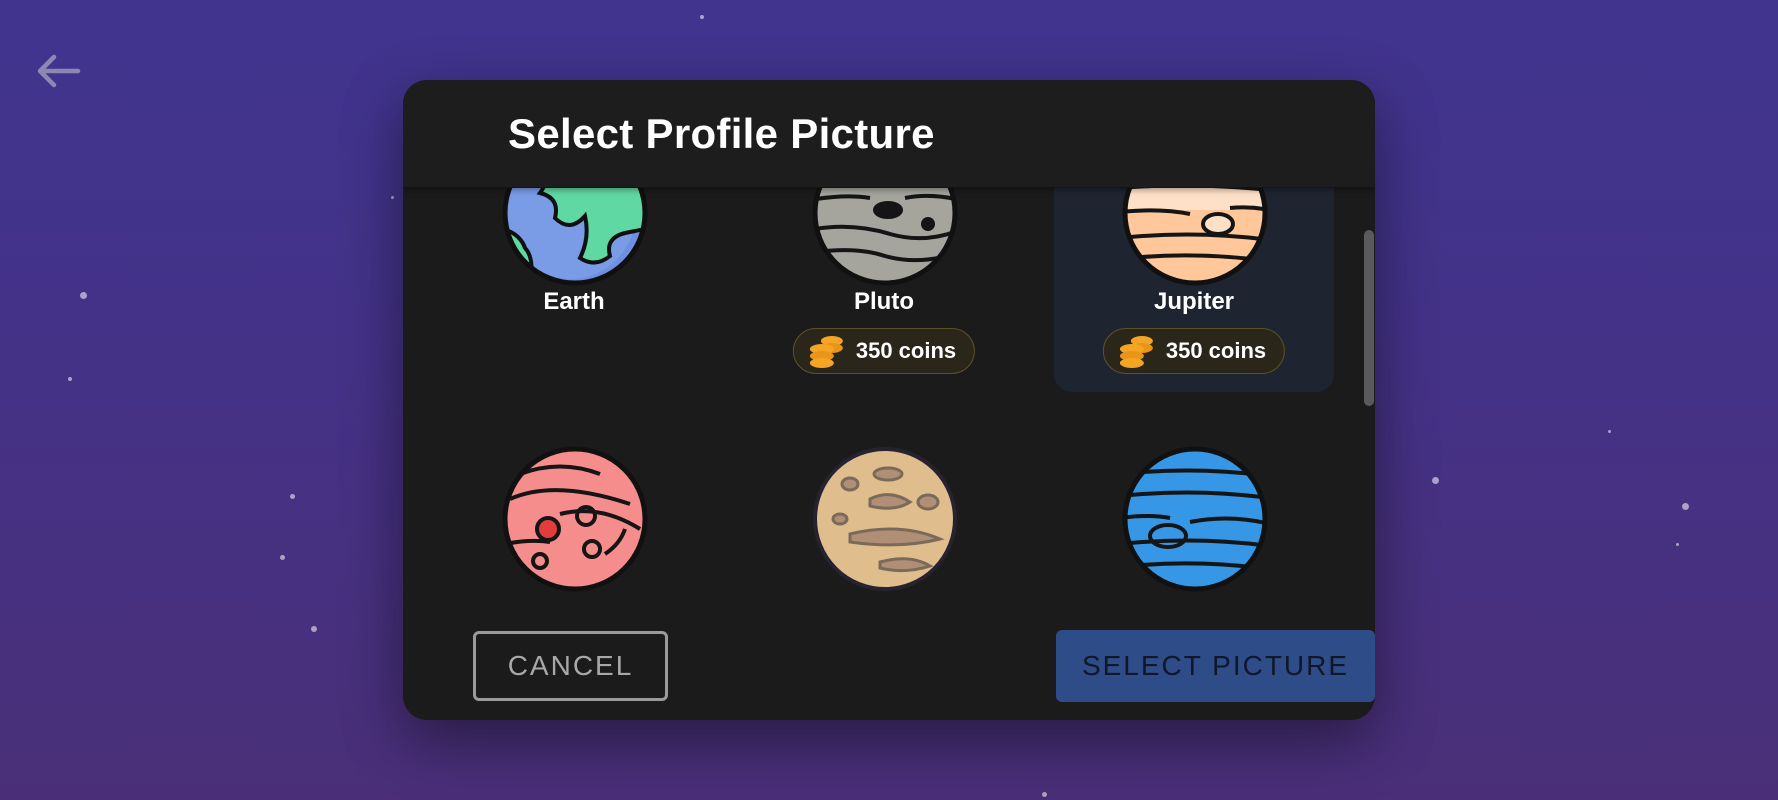 Image resolution: width=1778 pixels, height=800 pixels. I want to click on arrow-left-icon, so click(59, 71).